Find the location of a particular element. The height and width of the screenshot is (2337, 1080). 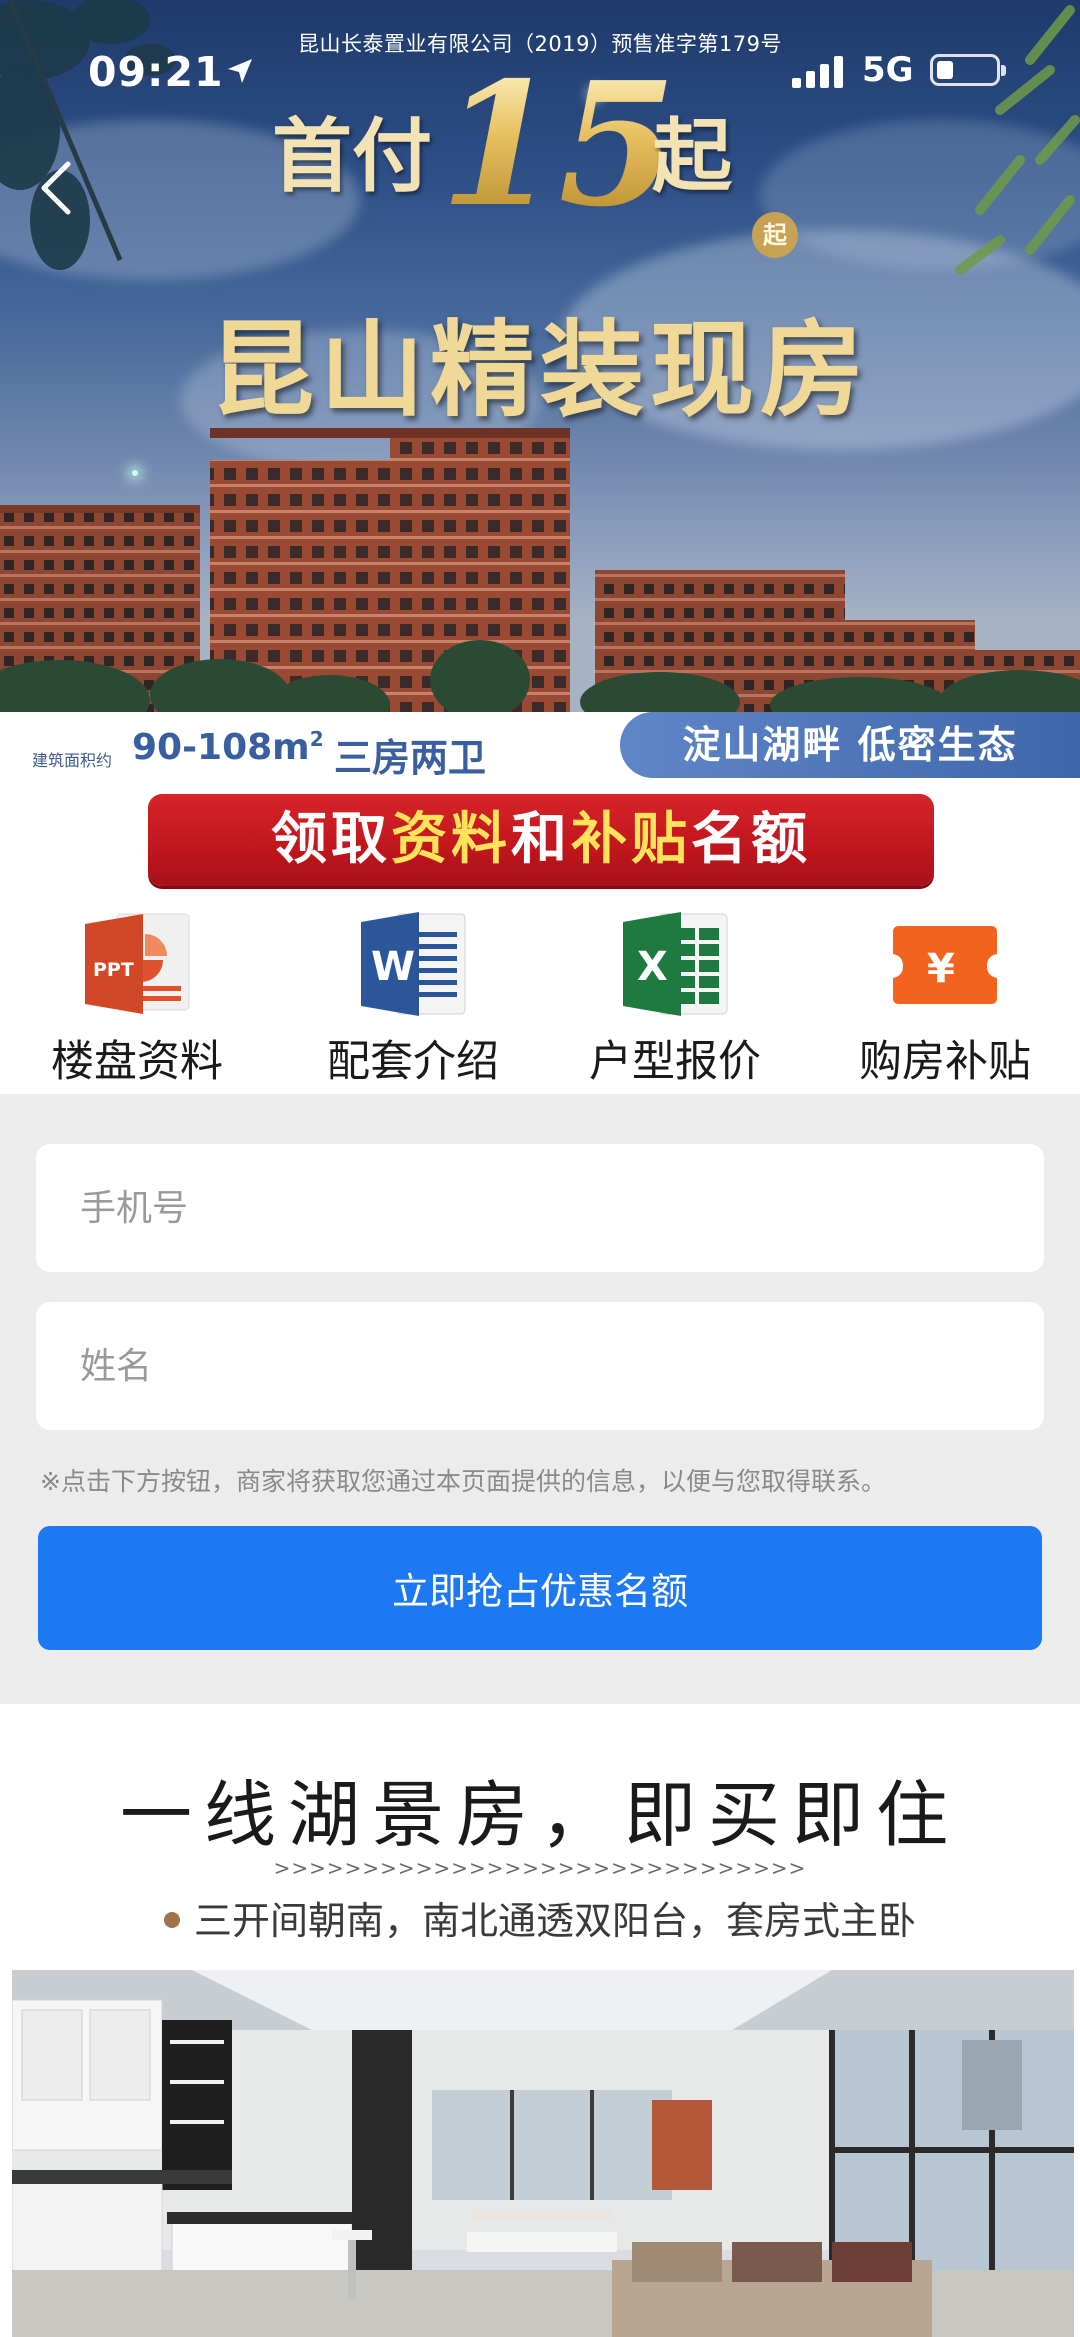

down-payment-badge: 起 is located at coordinates (775, 235).